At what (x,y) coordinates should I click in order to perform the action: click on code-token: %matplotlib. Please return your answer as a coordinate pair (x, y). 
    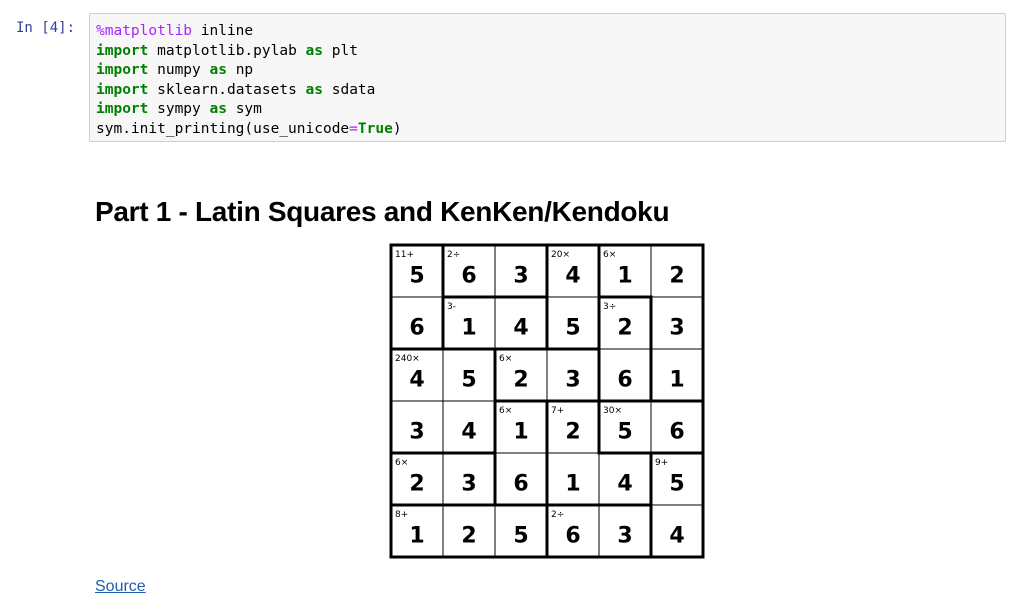
    Looking at the image, I should click on (144, 31).